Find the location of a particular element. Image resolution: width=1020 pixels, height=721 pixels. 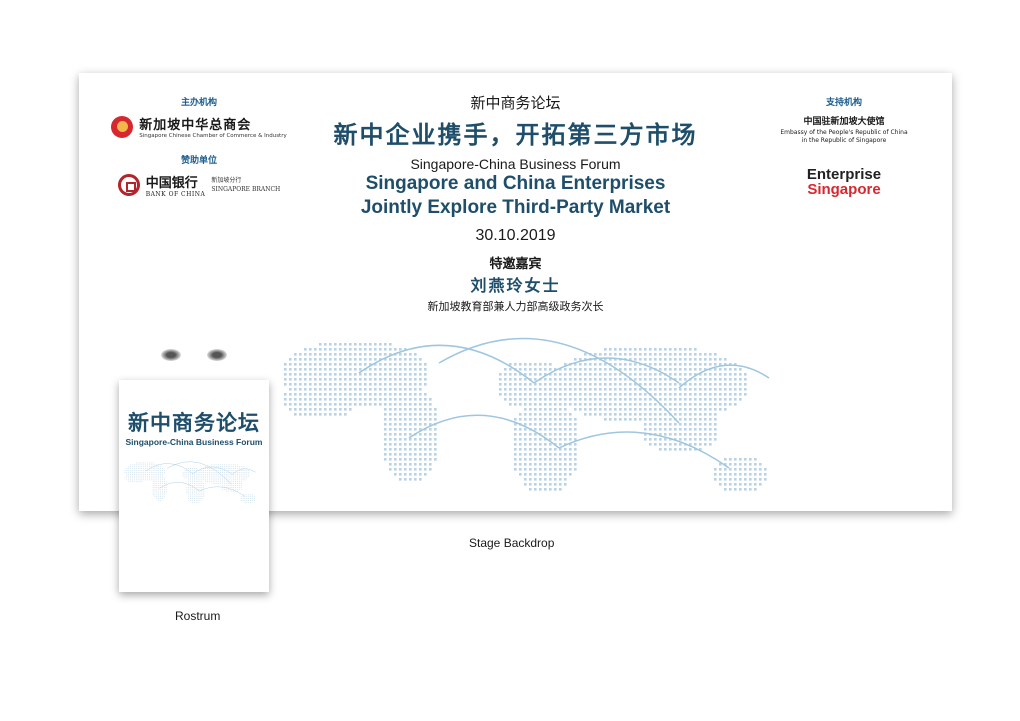

guest-name: 刘燕玲女士 is located at coordinates (515, 285).